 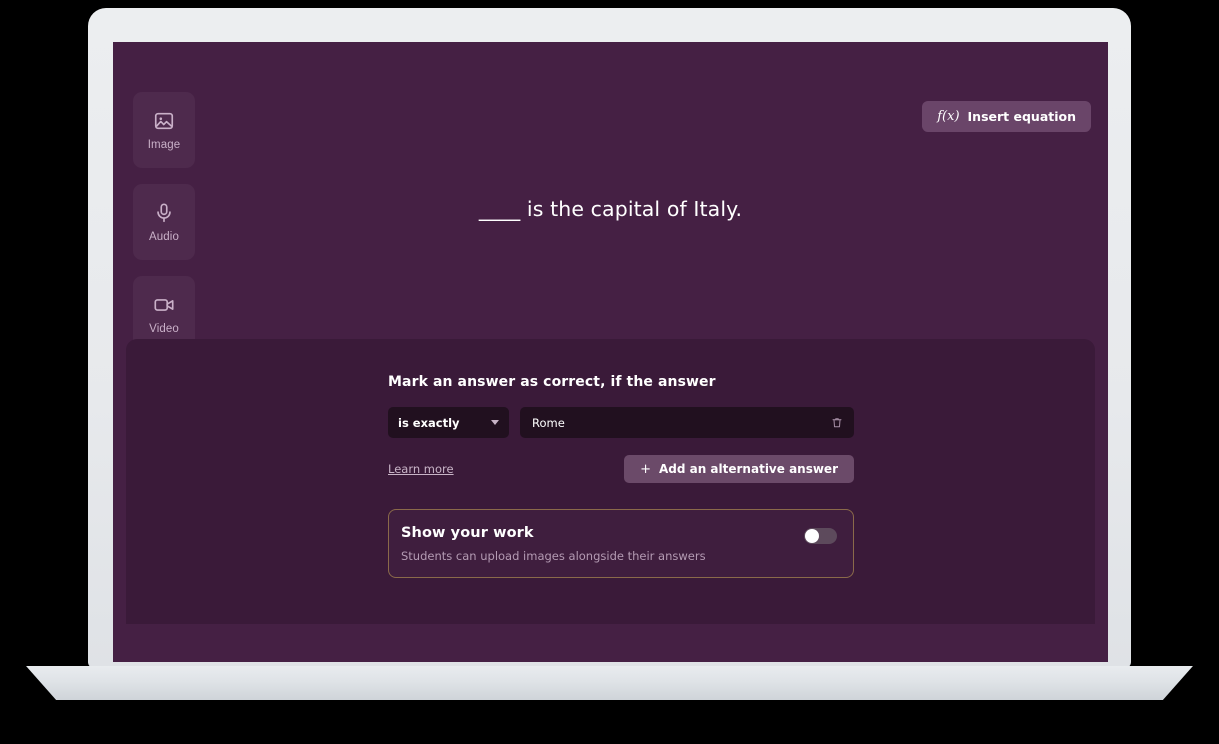 I want to click on answer-row: is exactly, so click(x=621, y=422).